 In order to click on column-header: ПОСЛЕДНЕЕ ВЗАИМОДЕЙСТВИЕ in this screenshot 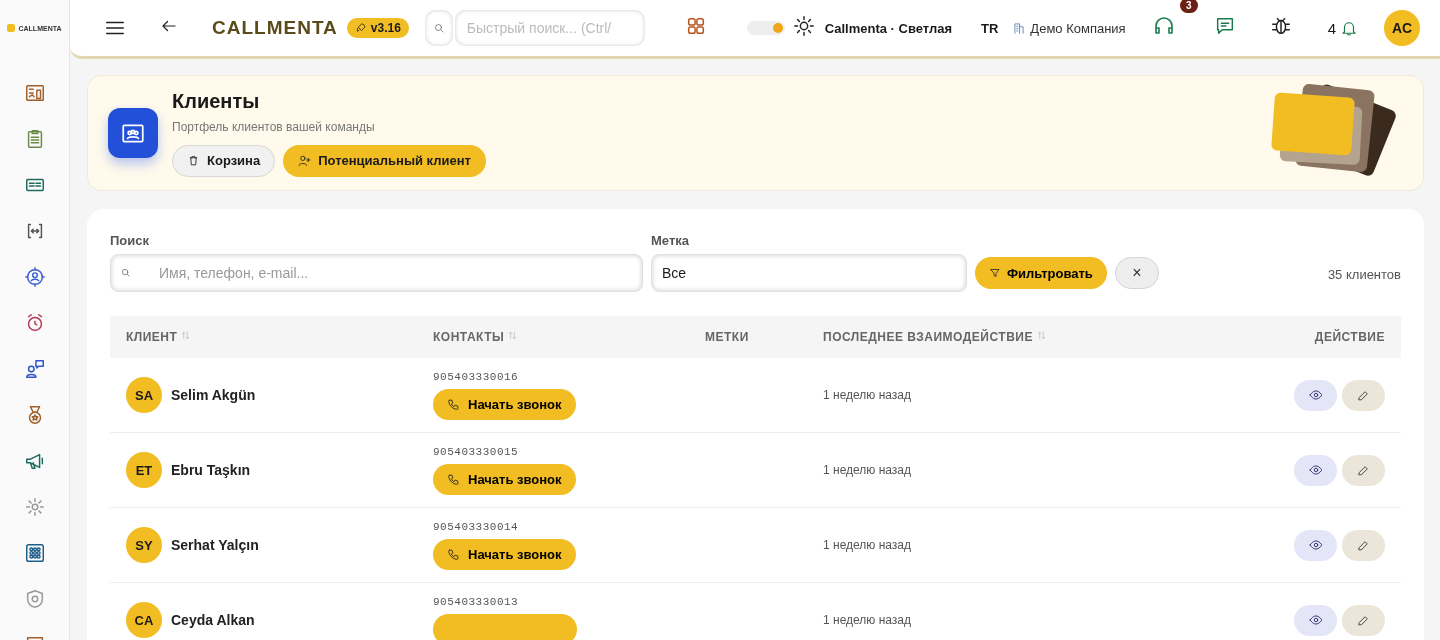, I will do `click(1008, 337)`.